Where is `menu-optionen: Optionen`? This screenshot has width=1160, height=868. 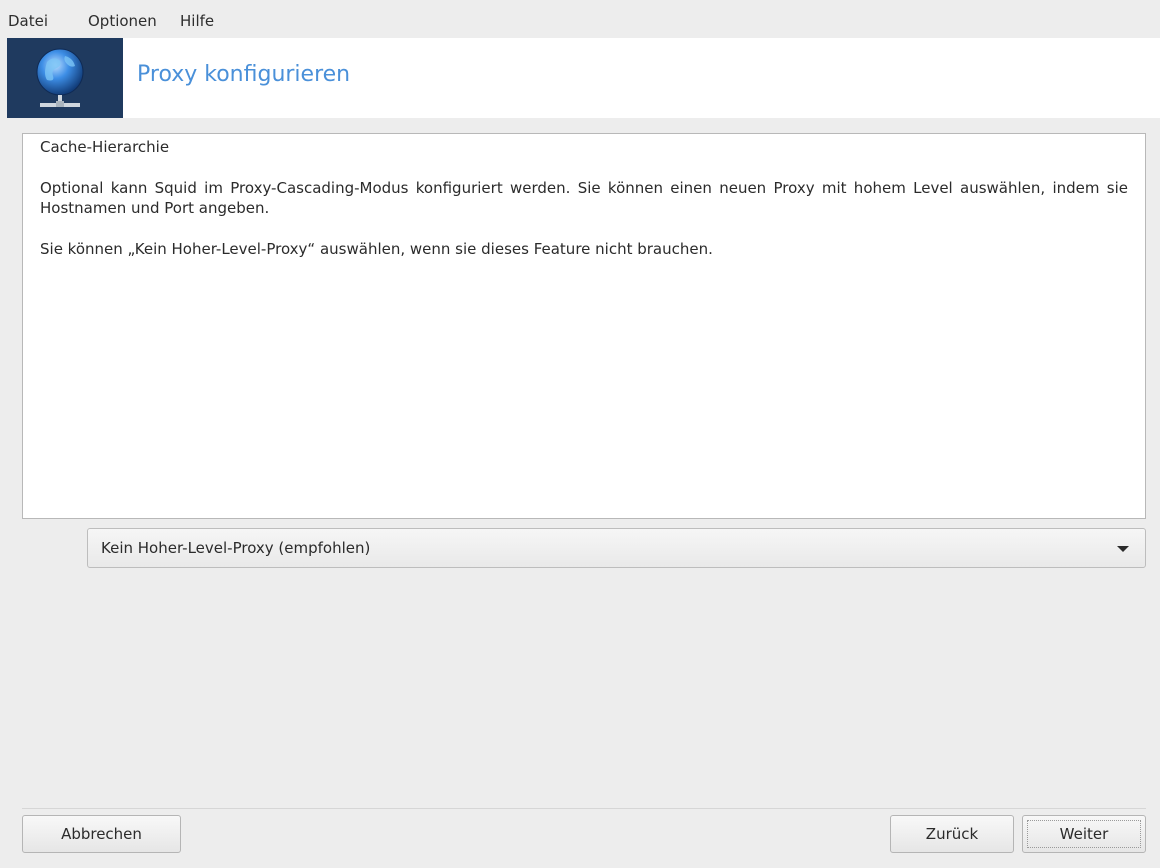 menu-optionen: Optionen is located at coordinates (122, 21).